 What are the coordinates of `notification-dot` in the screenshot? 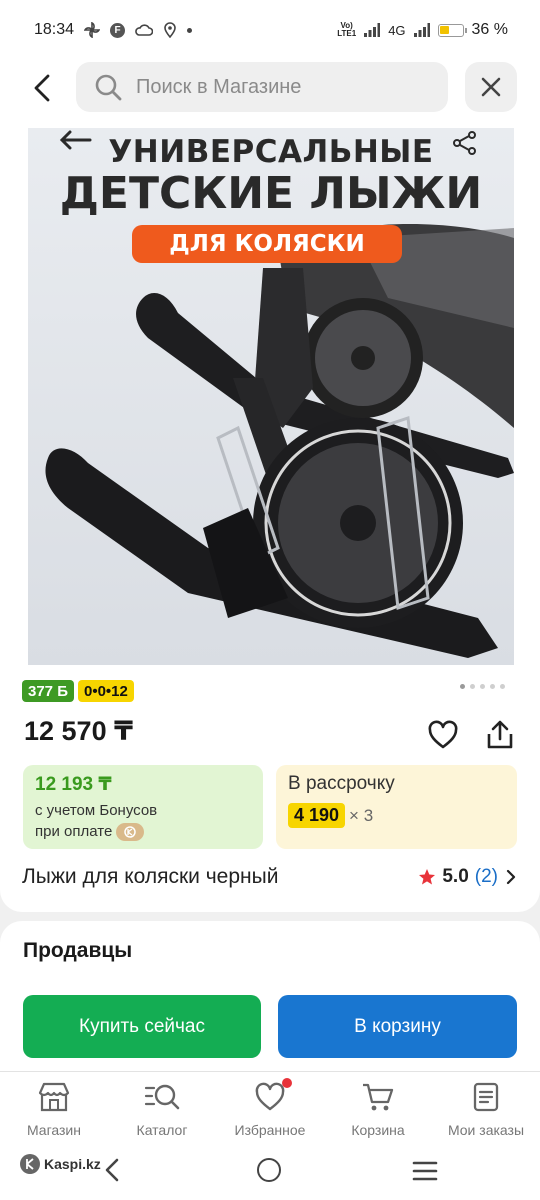 It's located at (287, 1083).